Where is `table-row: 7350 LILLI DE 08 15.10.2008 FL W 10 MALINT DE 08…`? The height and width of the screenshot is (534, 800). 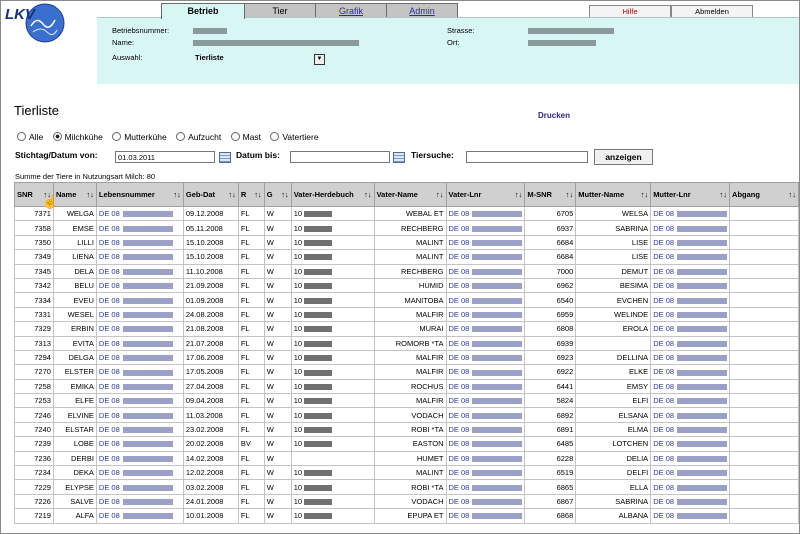
table-row: 7350 LILLI DE 08 15.10.2008 FL W 10 MALINT DE 08… is located at coordinates (406, 242).